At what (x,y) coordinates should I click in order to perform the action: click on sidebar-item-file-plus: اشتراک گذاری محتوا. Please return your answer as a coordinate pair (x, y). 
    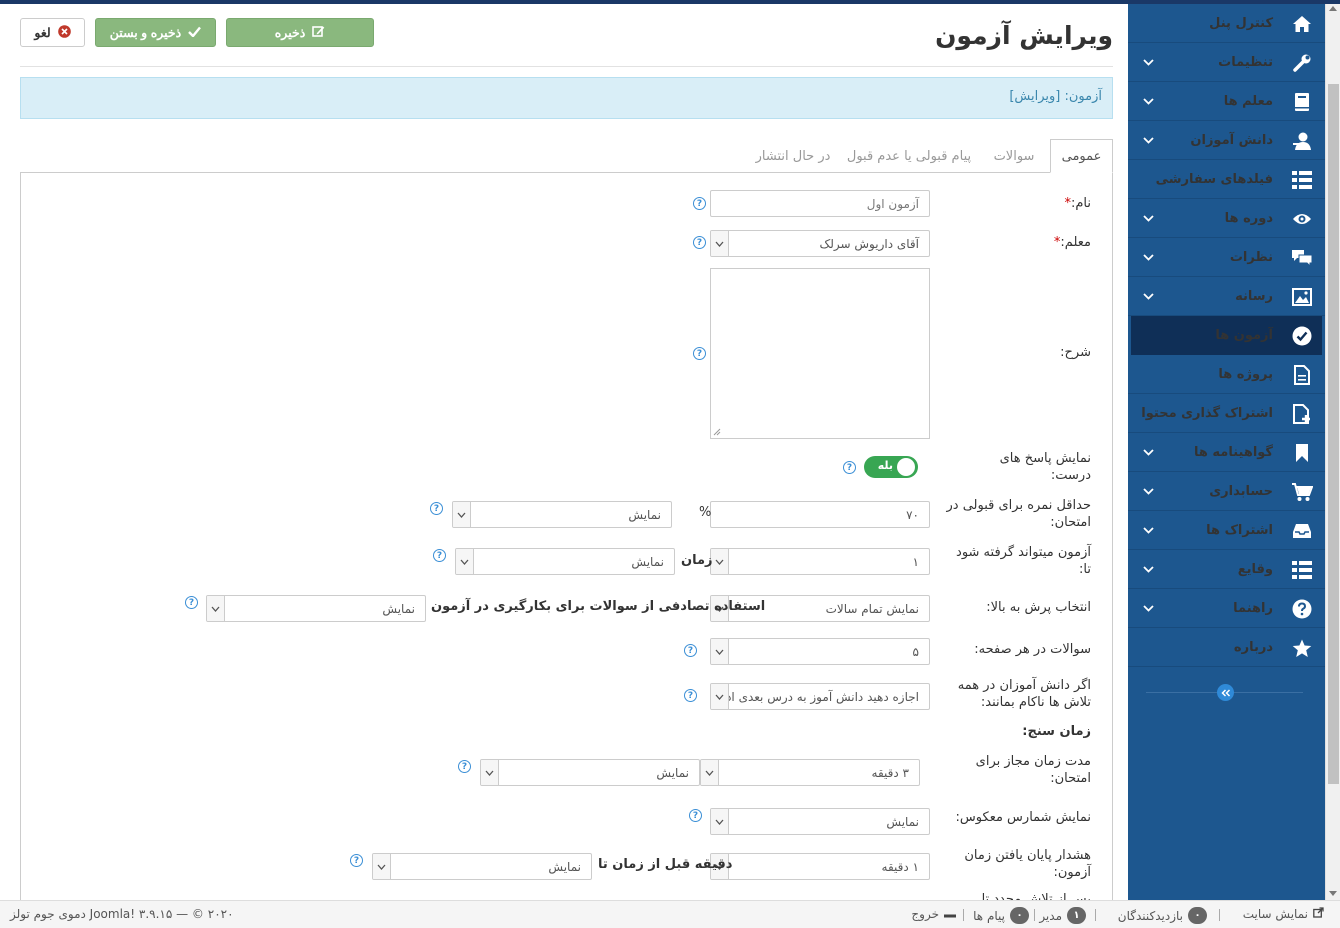
    Looking at the image, I should click on (1226, 413).